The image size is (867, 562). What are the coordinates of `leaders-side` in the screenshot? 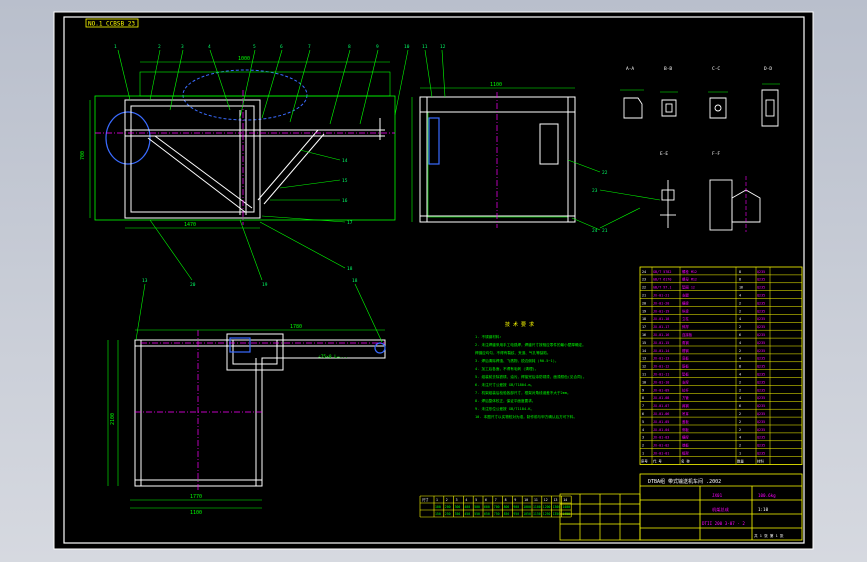 It's located at (497, 140).